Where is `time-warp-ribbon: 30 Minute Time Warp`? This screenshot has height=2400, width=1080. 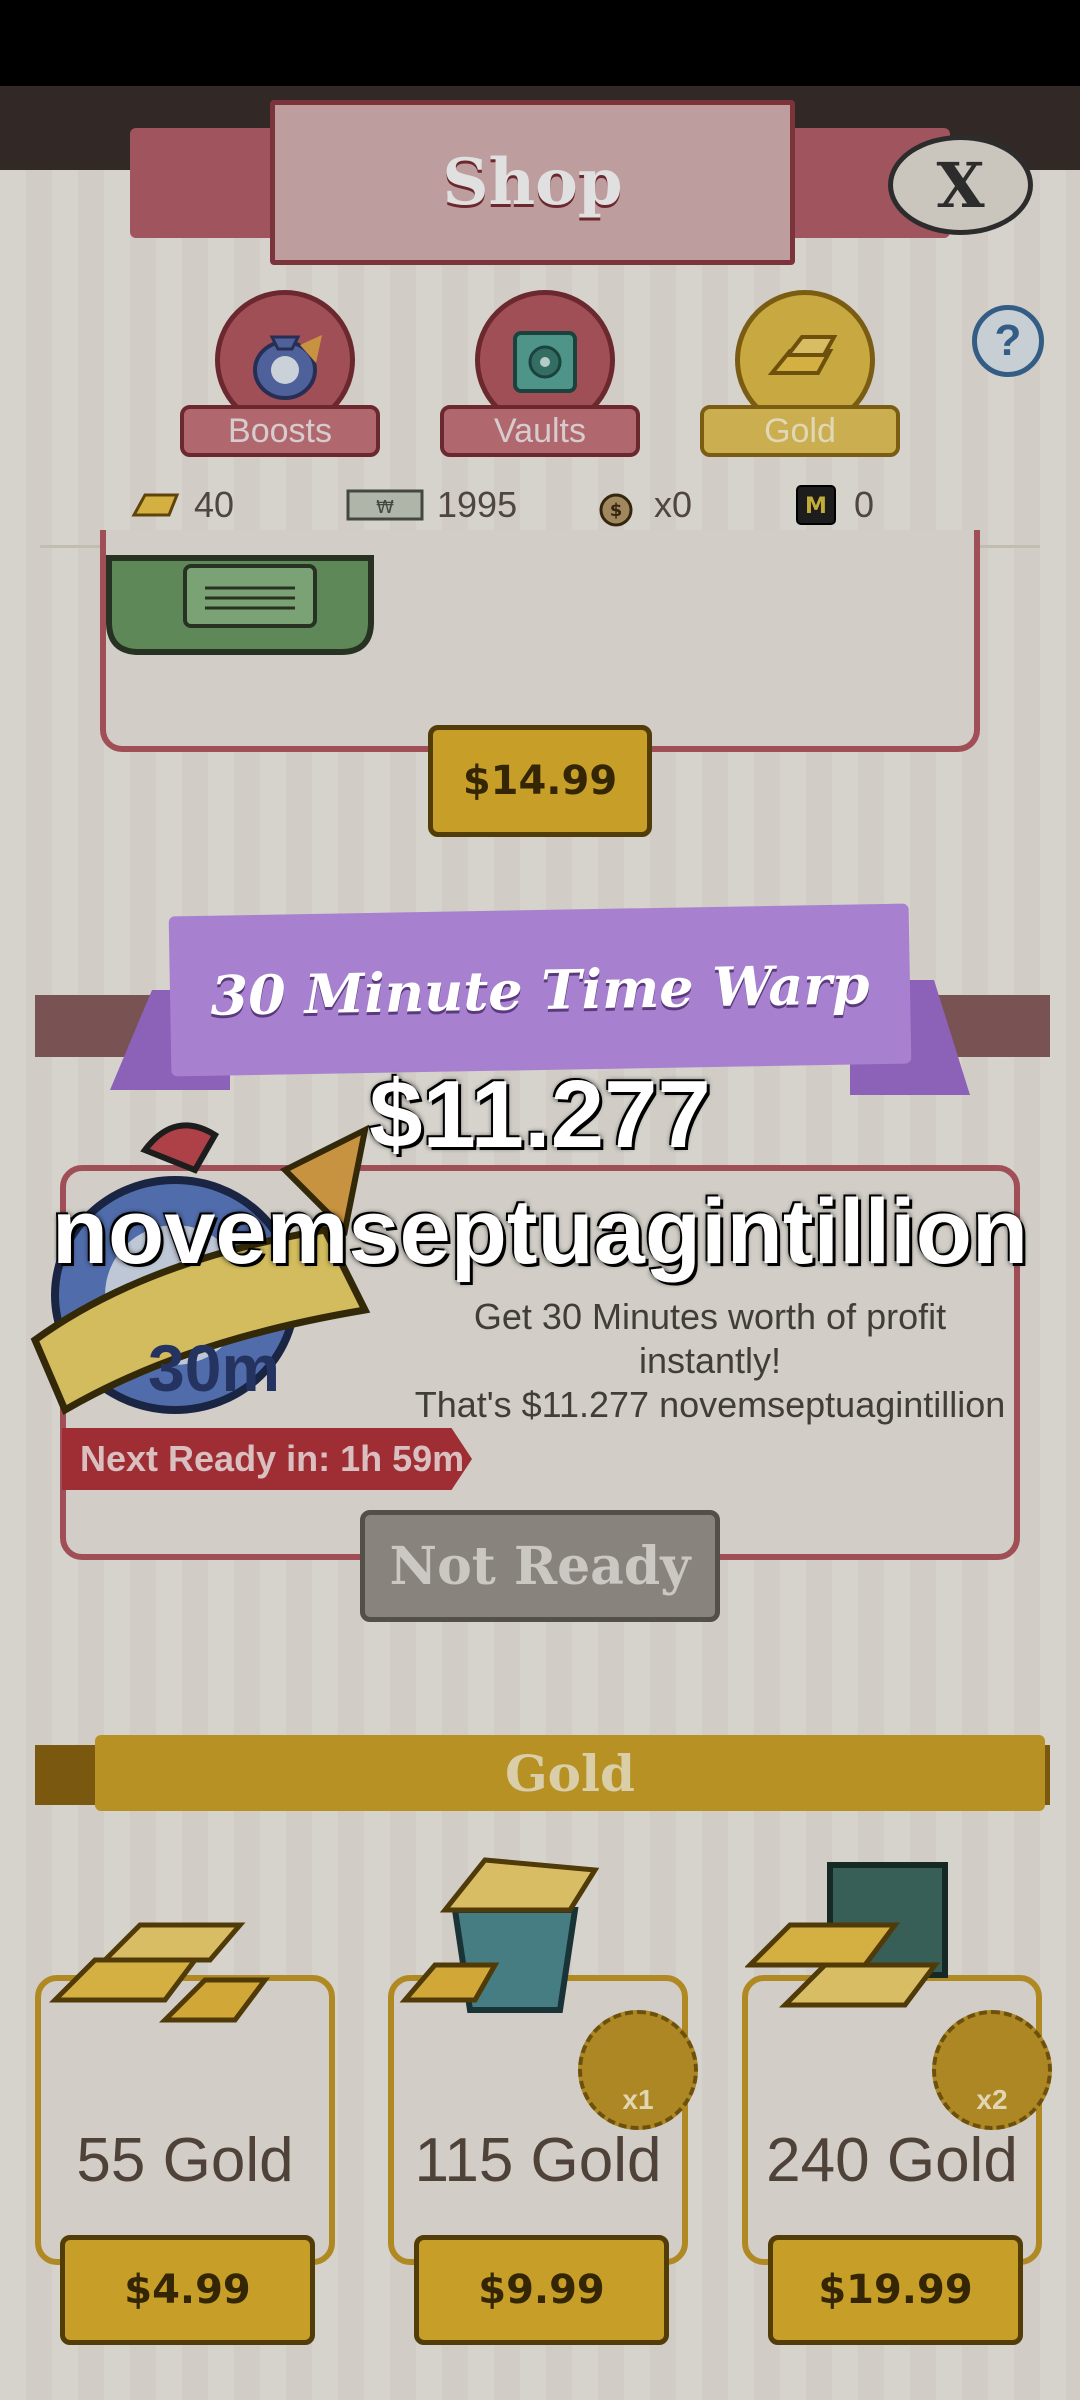 time-warp-ribbon: 30 Minute Time Warp is located at coordinates (540, 990).